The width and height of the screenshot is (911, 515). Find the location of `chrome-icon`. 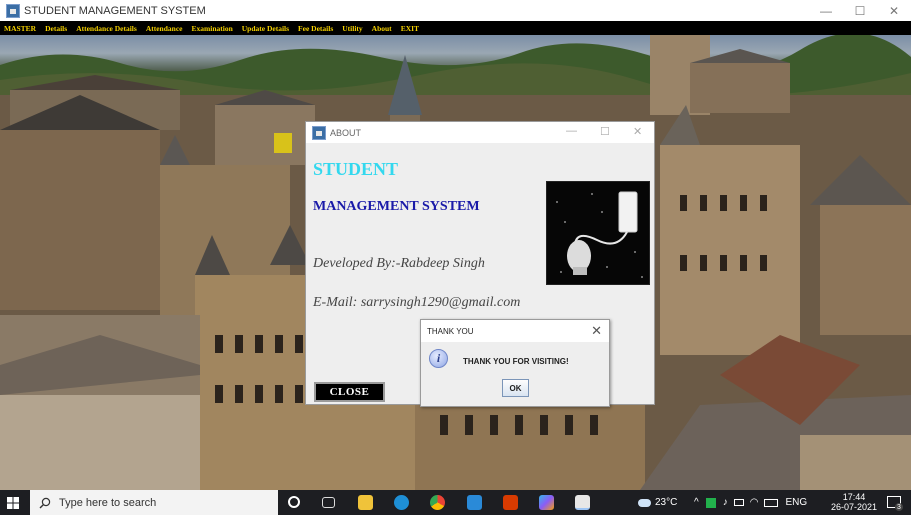

chrome-icon is located at coordinates (437, 502).